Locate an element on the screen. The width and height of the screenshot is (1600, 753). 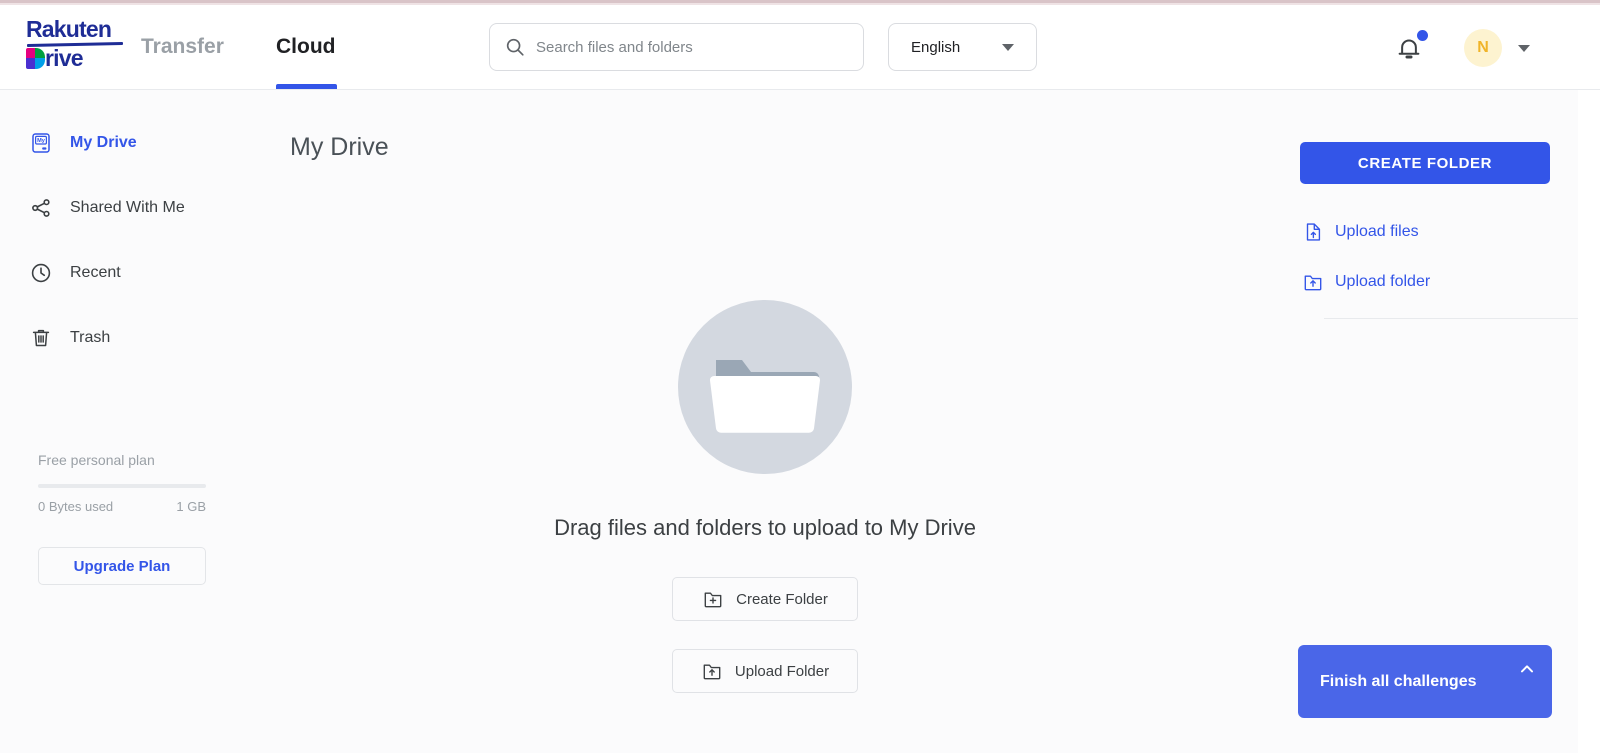
challenges-label: Finish all challenges is located at coordinates (1398, 681).